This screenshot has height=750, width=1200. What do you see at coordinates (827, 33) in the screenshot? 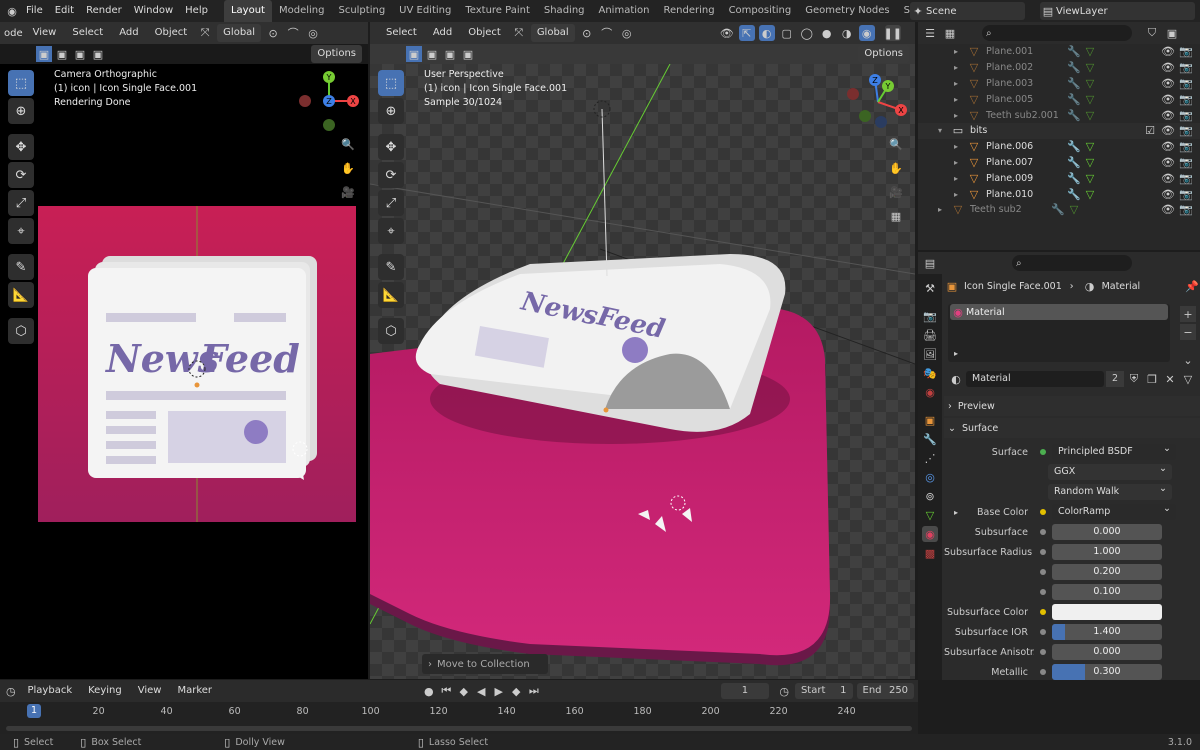
I see `shading-solid-icon: ●` at bounding box center [827, 33].